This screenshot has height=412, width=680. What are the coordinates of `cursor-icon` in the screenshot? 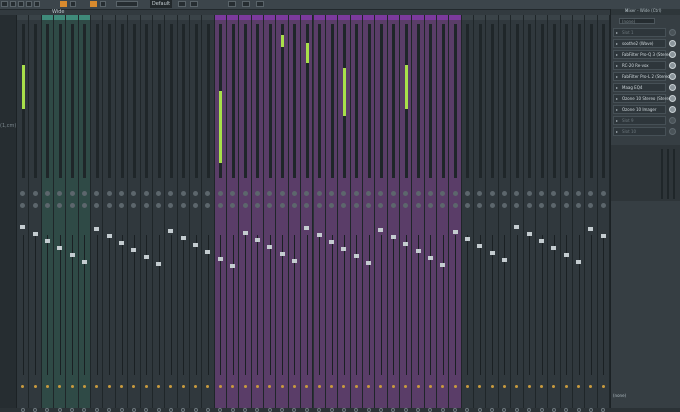 It's located at (127, 4).